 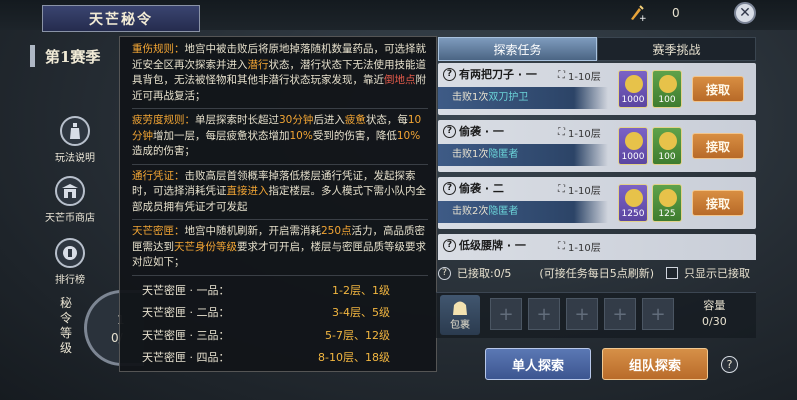 I want to click on page-title: 天芒秘令, so click(x=121, y=18).